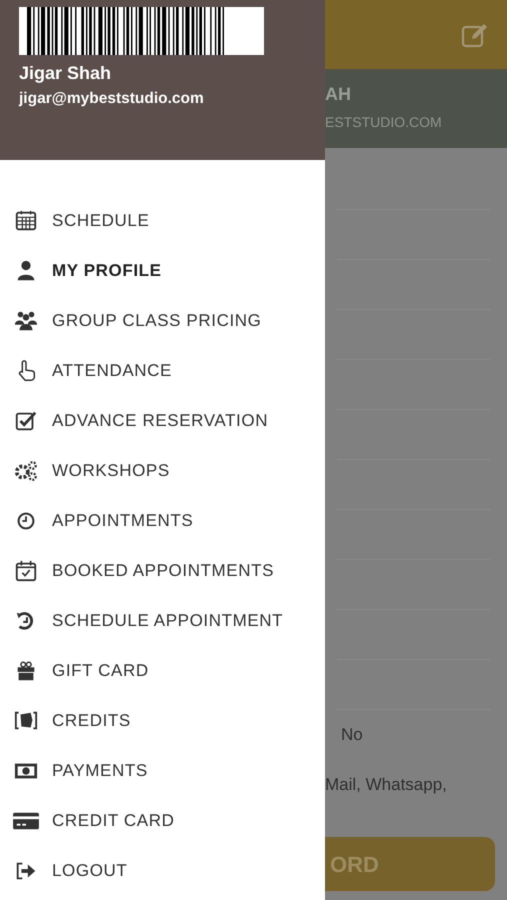 This screenshot has height=900, width=507. I want to click on menu-item: MY PROFILE, so click(162, 271).